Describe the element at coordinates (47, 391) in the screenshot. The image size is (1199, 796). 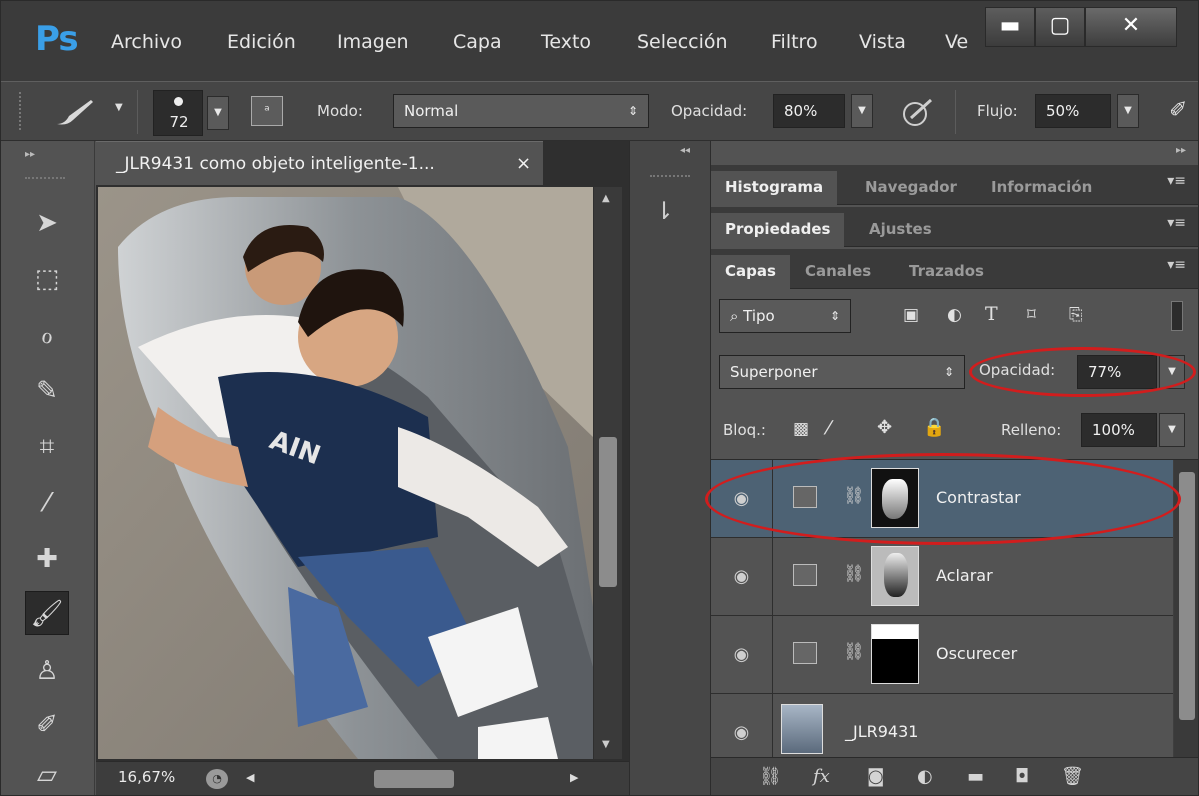
I see `quick-selection-tool-icon: ✎` at that location.